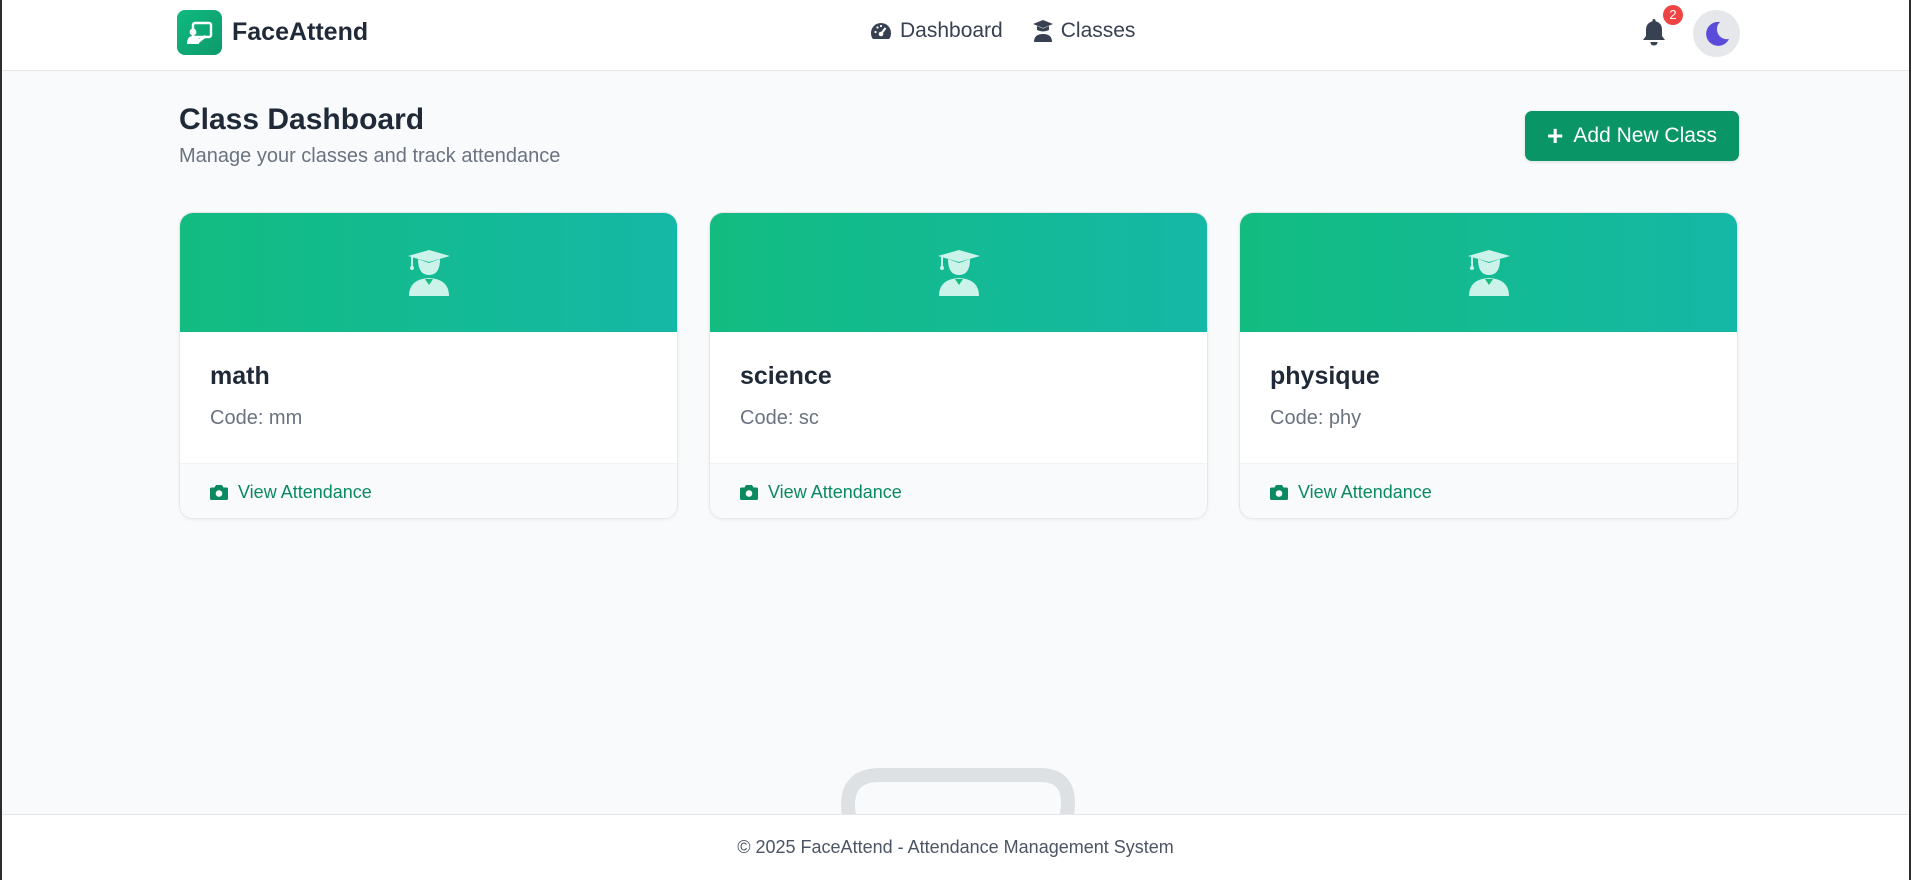 The width and height of the screenshot is (1911, 880). I want to click on nav-dashboard: Dashboard, so click(936, 31).